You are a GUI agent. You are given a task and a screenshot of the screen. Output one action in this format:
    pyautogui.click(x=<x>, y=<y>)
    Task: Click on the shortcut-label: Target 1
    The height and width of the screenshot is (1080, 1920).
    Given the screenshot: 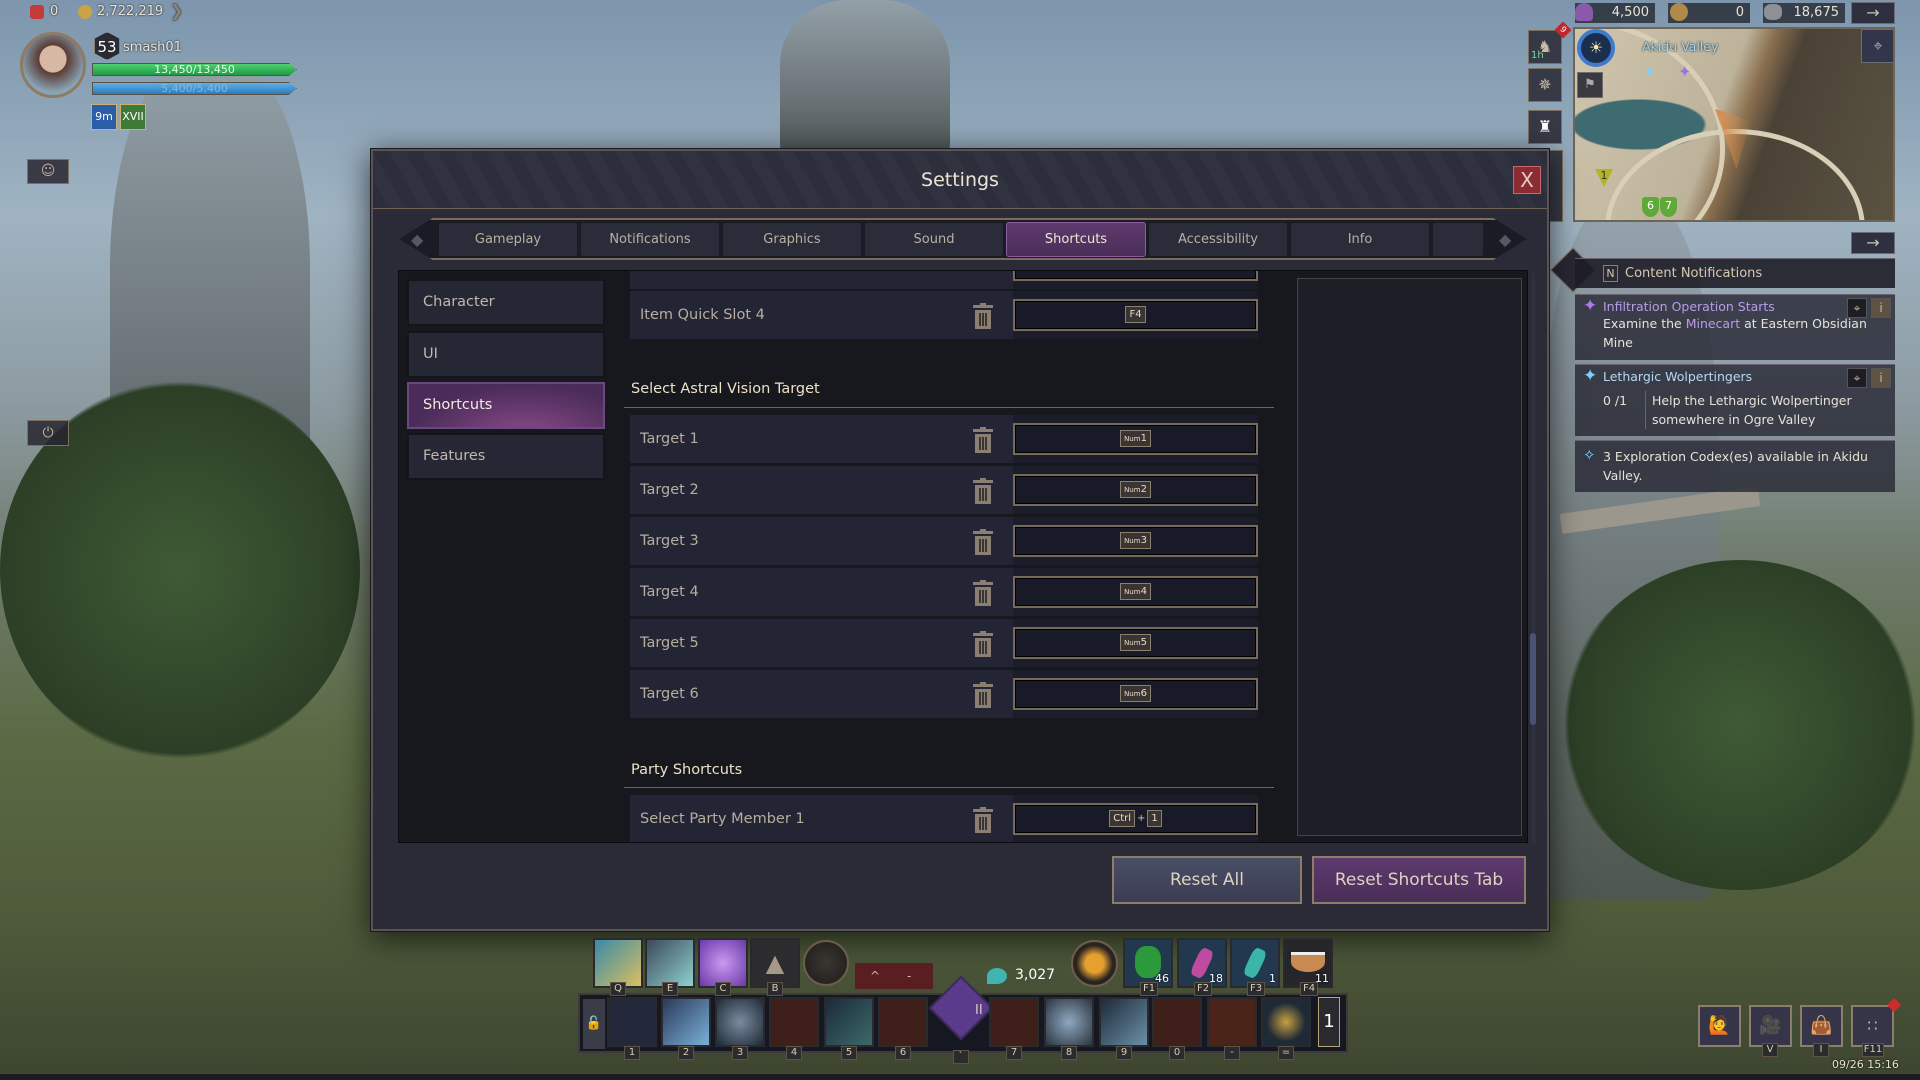 What is the action you would take?
    pyautogui.click(x=669, y=439)
    